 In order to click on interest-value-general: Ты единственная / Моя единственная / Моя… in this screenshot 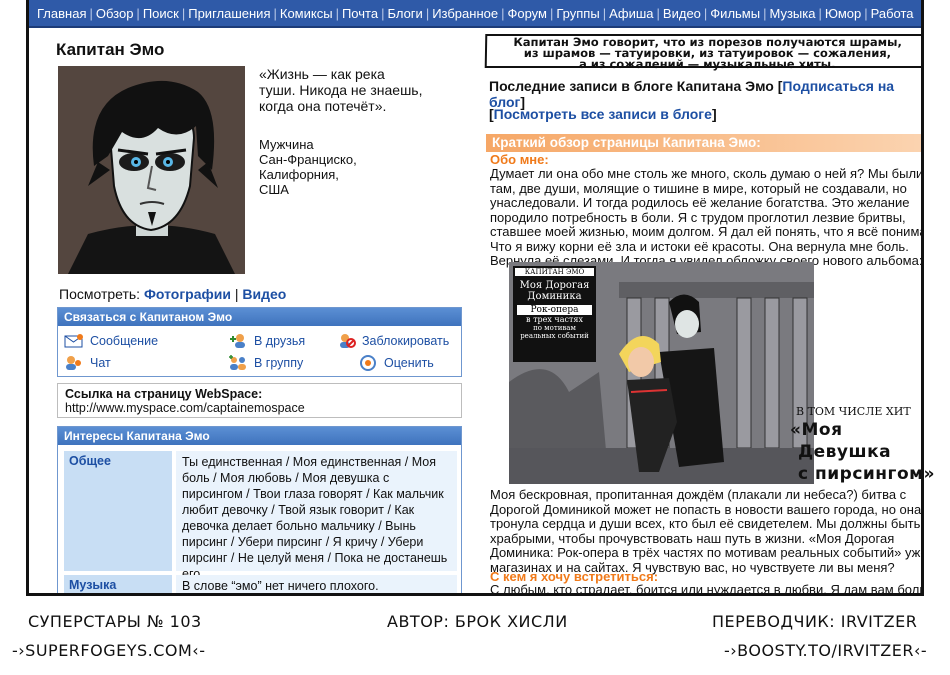, I will do `click(316, 516)`.